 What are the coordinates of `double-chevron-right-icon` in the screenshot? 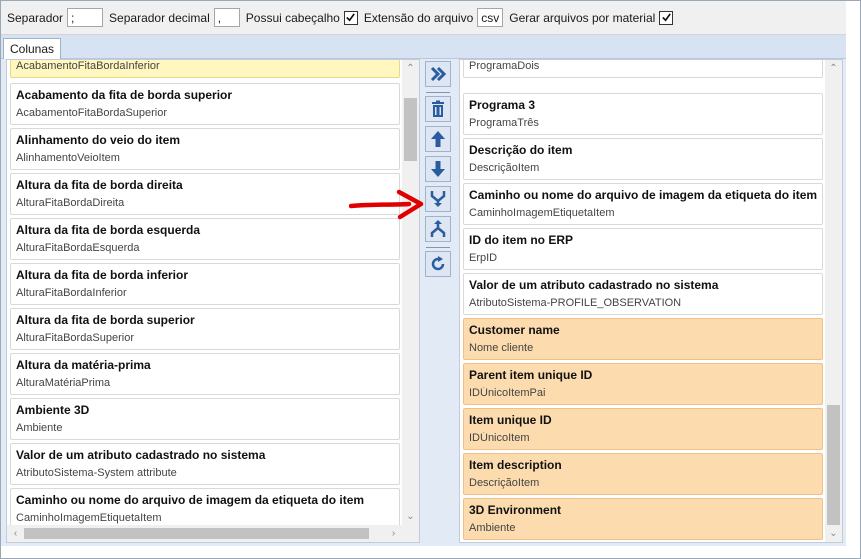 It's located at (438, 74).